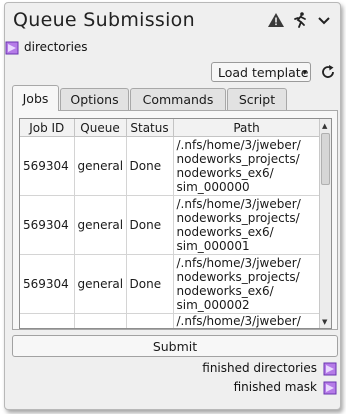  I want to click on refresh-icon, so click(328, 72).